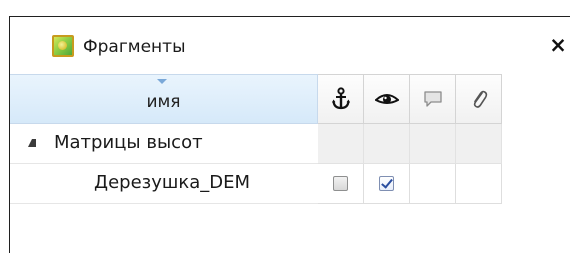 This screenshot has height=253, width=570. Describe the element at coordinates (387, 144) in the screenshot. I see `group-visibility-cell` at that location.